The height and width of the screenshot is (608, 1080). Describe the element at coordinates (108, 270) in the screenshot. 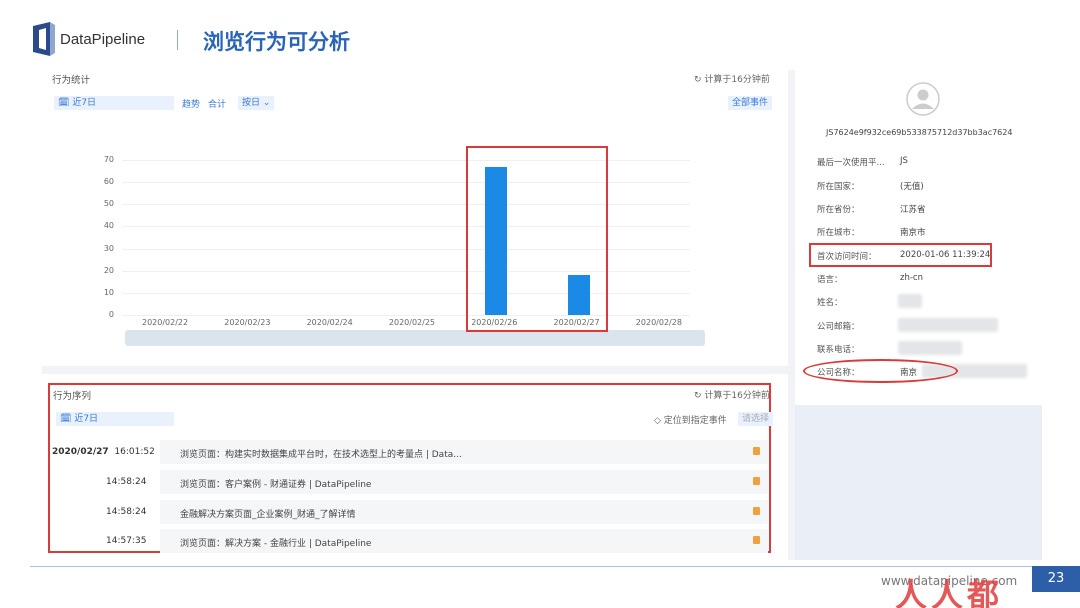

I see `y-tick-label: 20` at that location.